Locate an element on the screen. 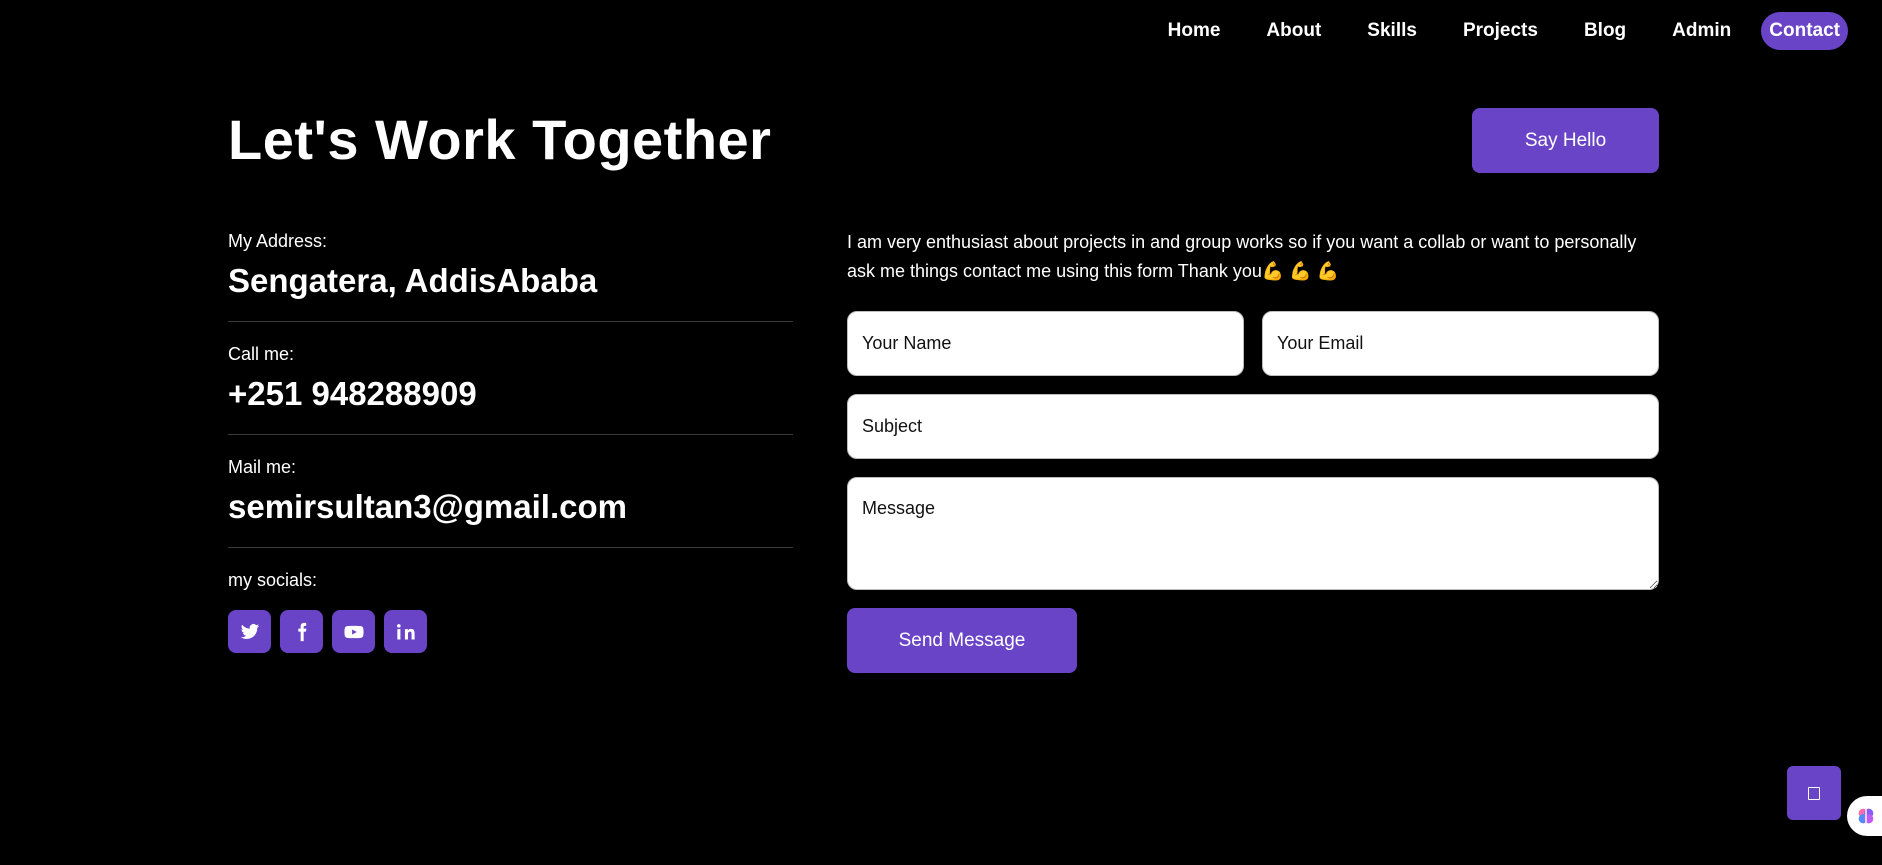 This screenshot has width=1882, height=865. youtube-icon is located at coordinates (353, 631).